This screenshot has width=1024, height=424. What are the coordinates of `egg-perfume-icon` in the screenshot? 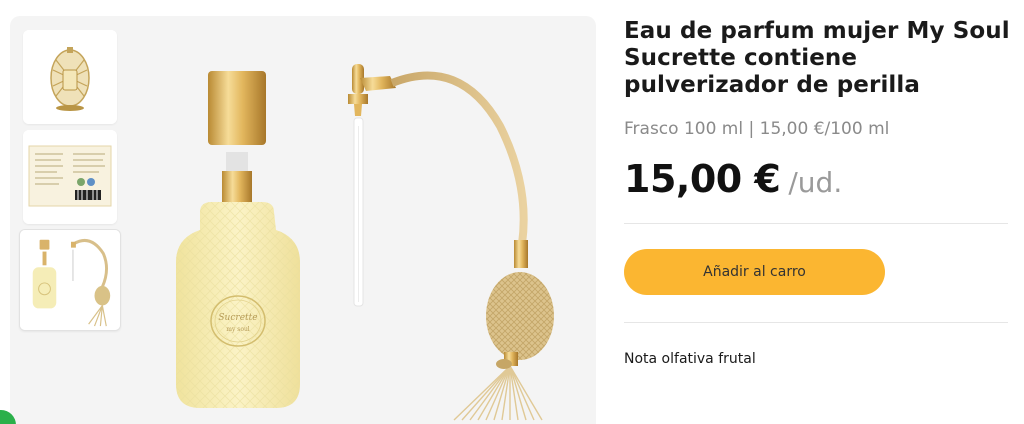 It's located at (70, 77).